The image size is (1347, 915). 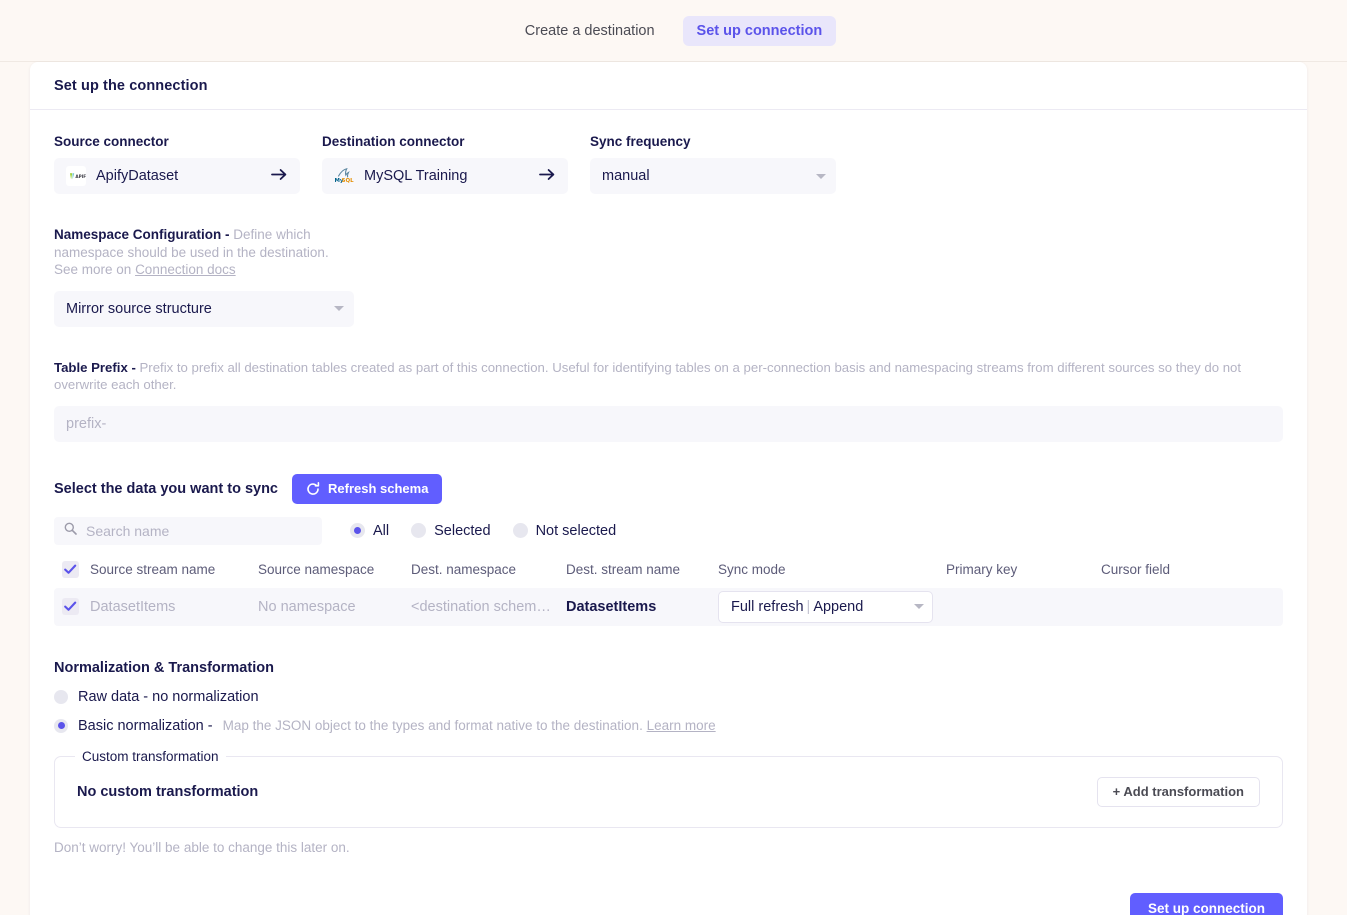 I want to click on schema-title: Select the data you want to sync, so click(x=166, y=488).